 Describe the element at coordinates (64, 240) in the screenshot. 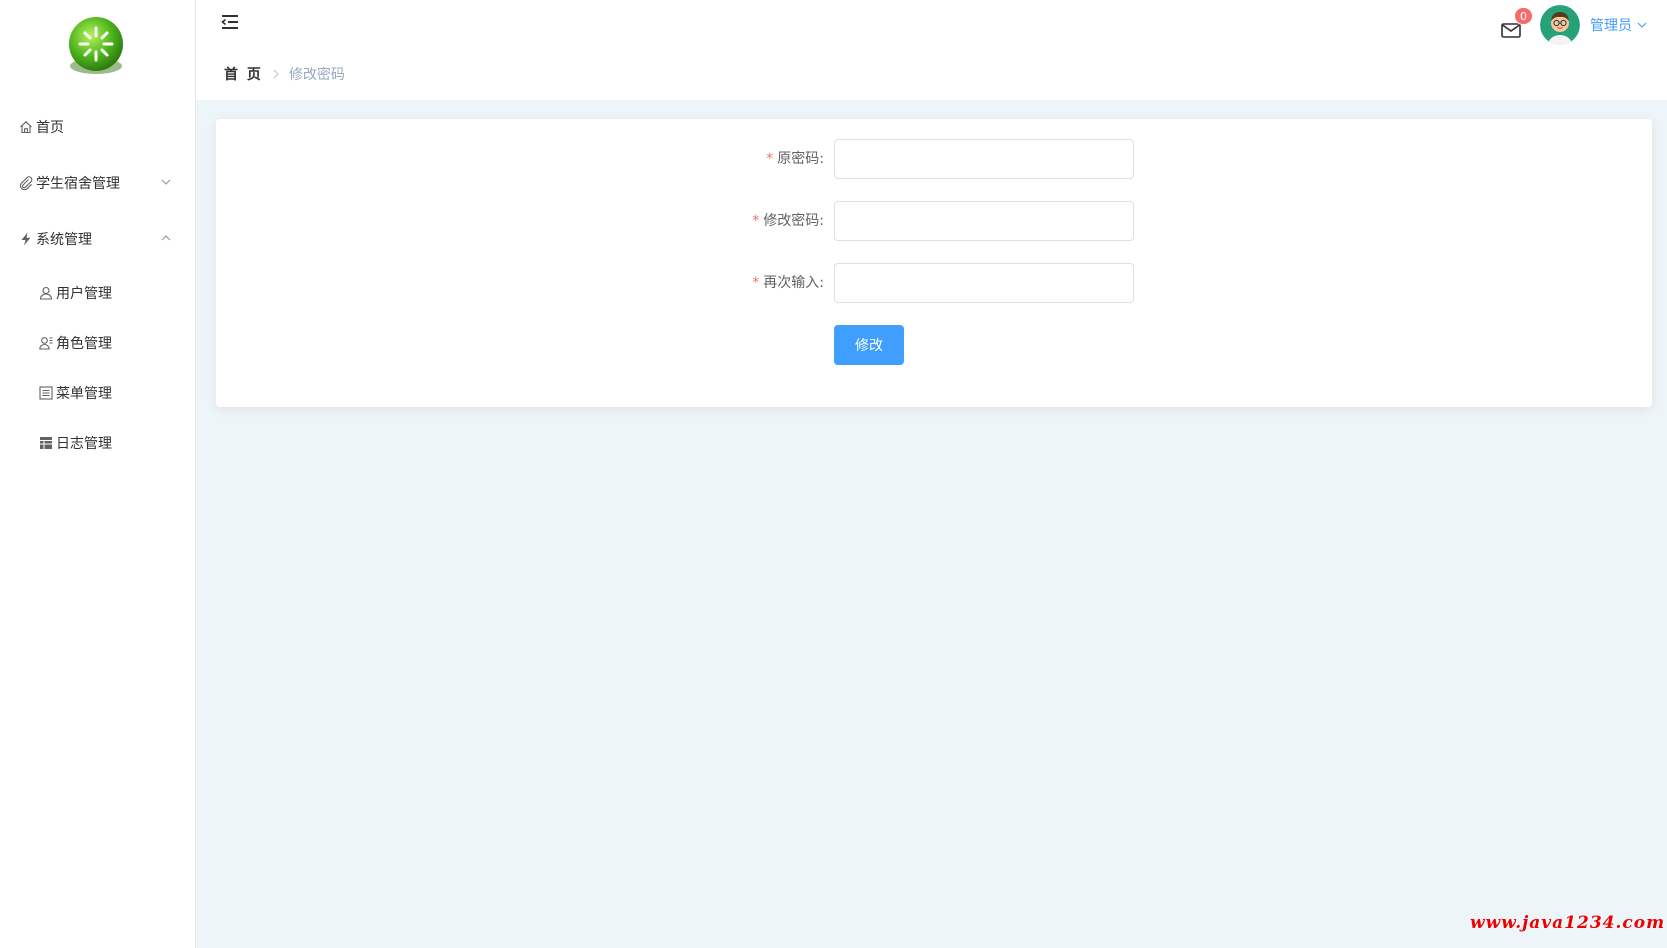

I see `sidebar-item-label: 系统管理` at that location.